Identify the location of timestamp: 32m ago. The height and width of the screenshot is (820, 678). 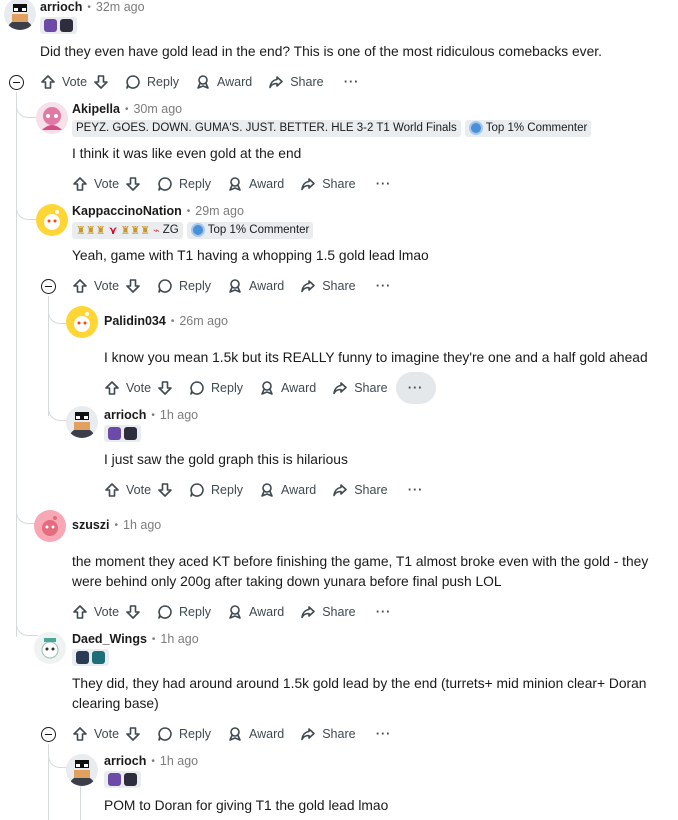
(120, 7).